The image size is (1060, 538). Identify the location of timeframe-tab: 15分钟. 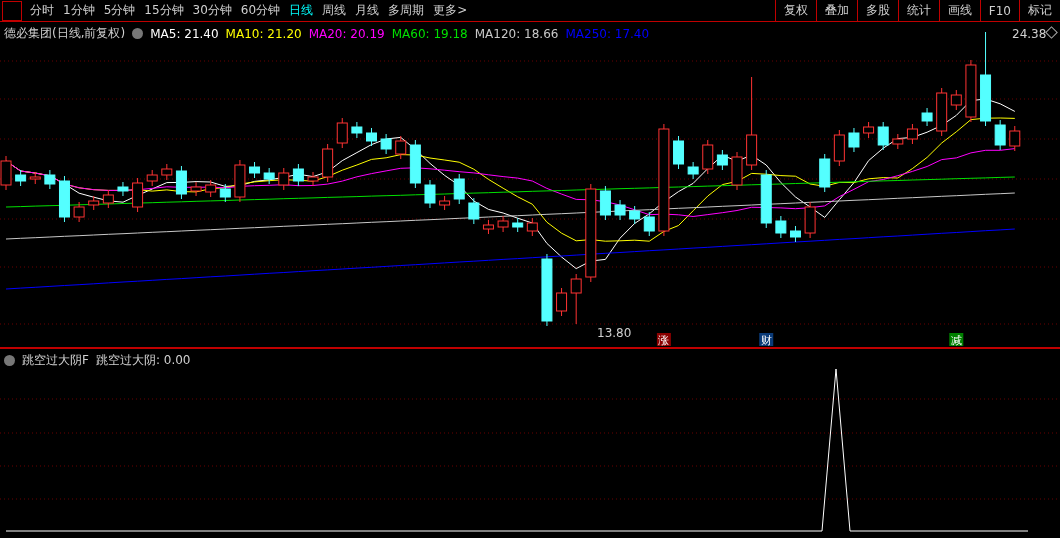
(164, 10).